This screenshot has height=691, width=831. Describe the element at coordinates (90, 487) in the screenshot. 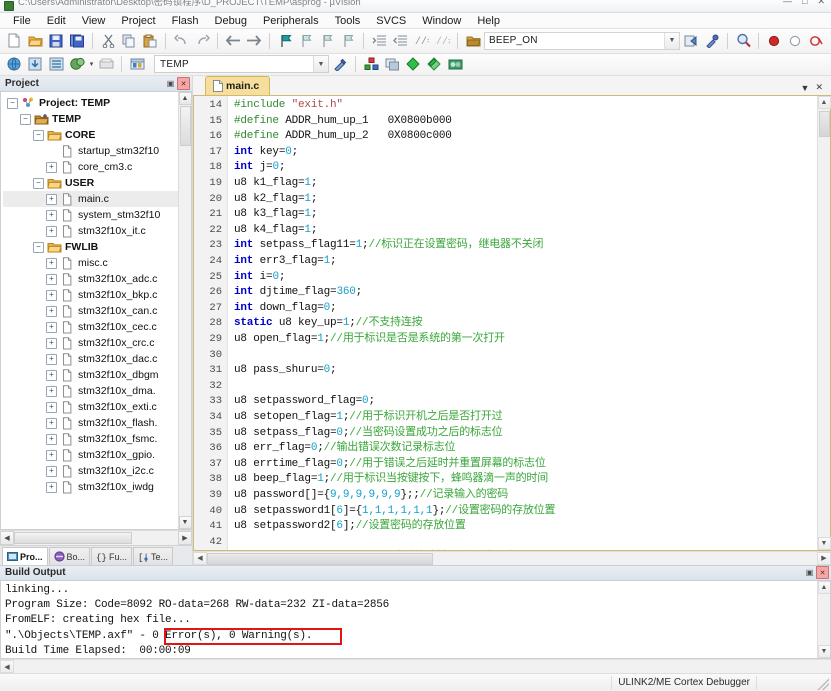

I see `tree-node: + stm32f10x_iwdg` at that location.